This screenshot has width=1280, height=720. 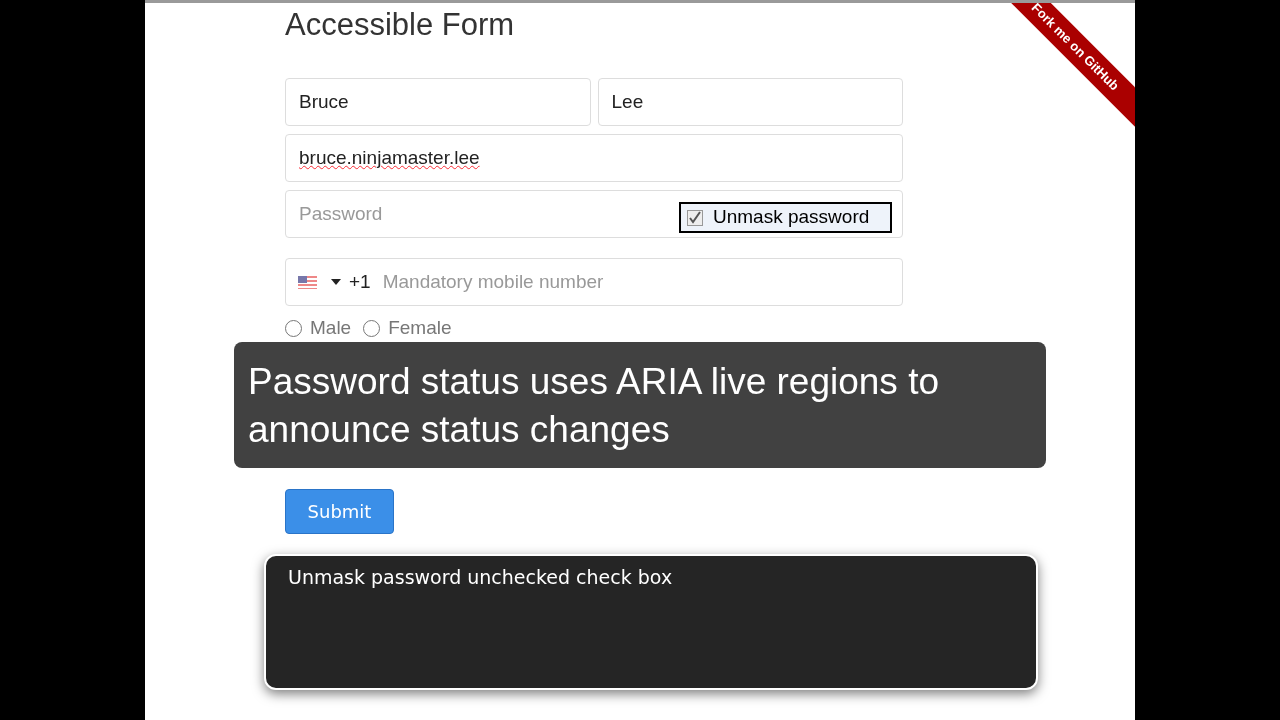 I want to click on last-name-field: Lee, so click(x=750, y=102).